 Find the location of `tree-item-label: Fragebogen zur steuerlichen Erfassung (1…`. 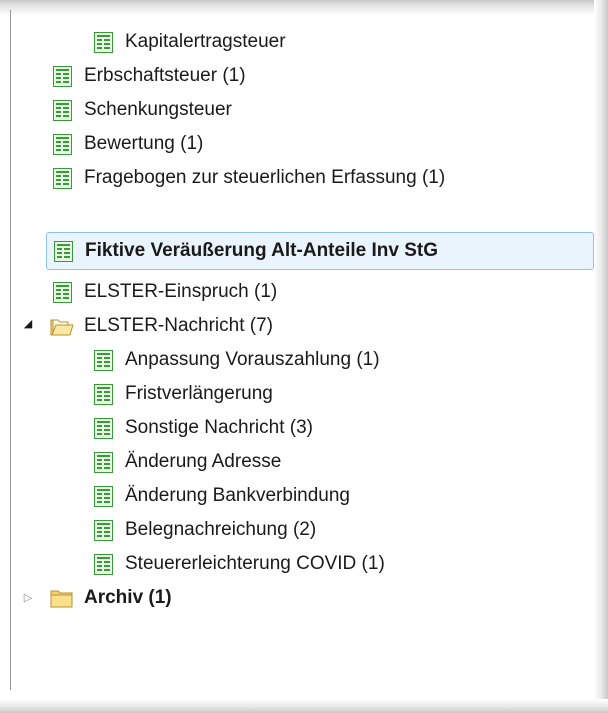

tree-item-label: Fragebogen zur steuerlichen Erfassung (1… is located at coordinates (265, 177).